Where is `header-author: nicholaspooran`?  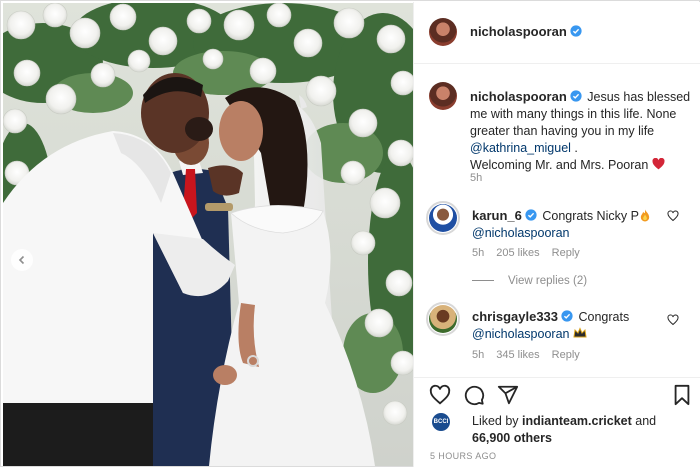
header-author: nicholaspooran is located at coordinates (527, 31).